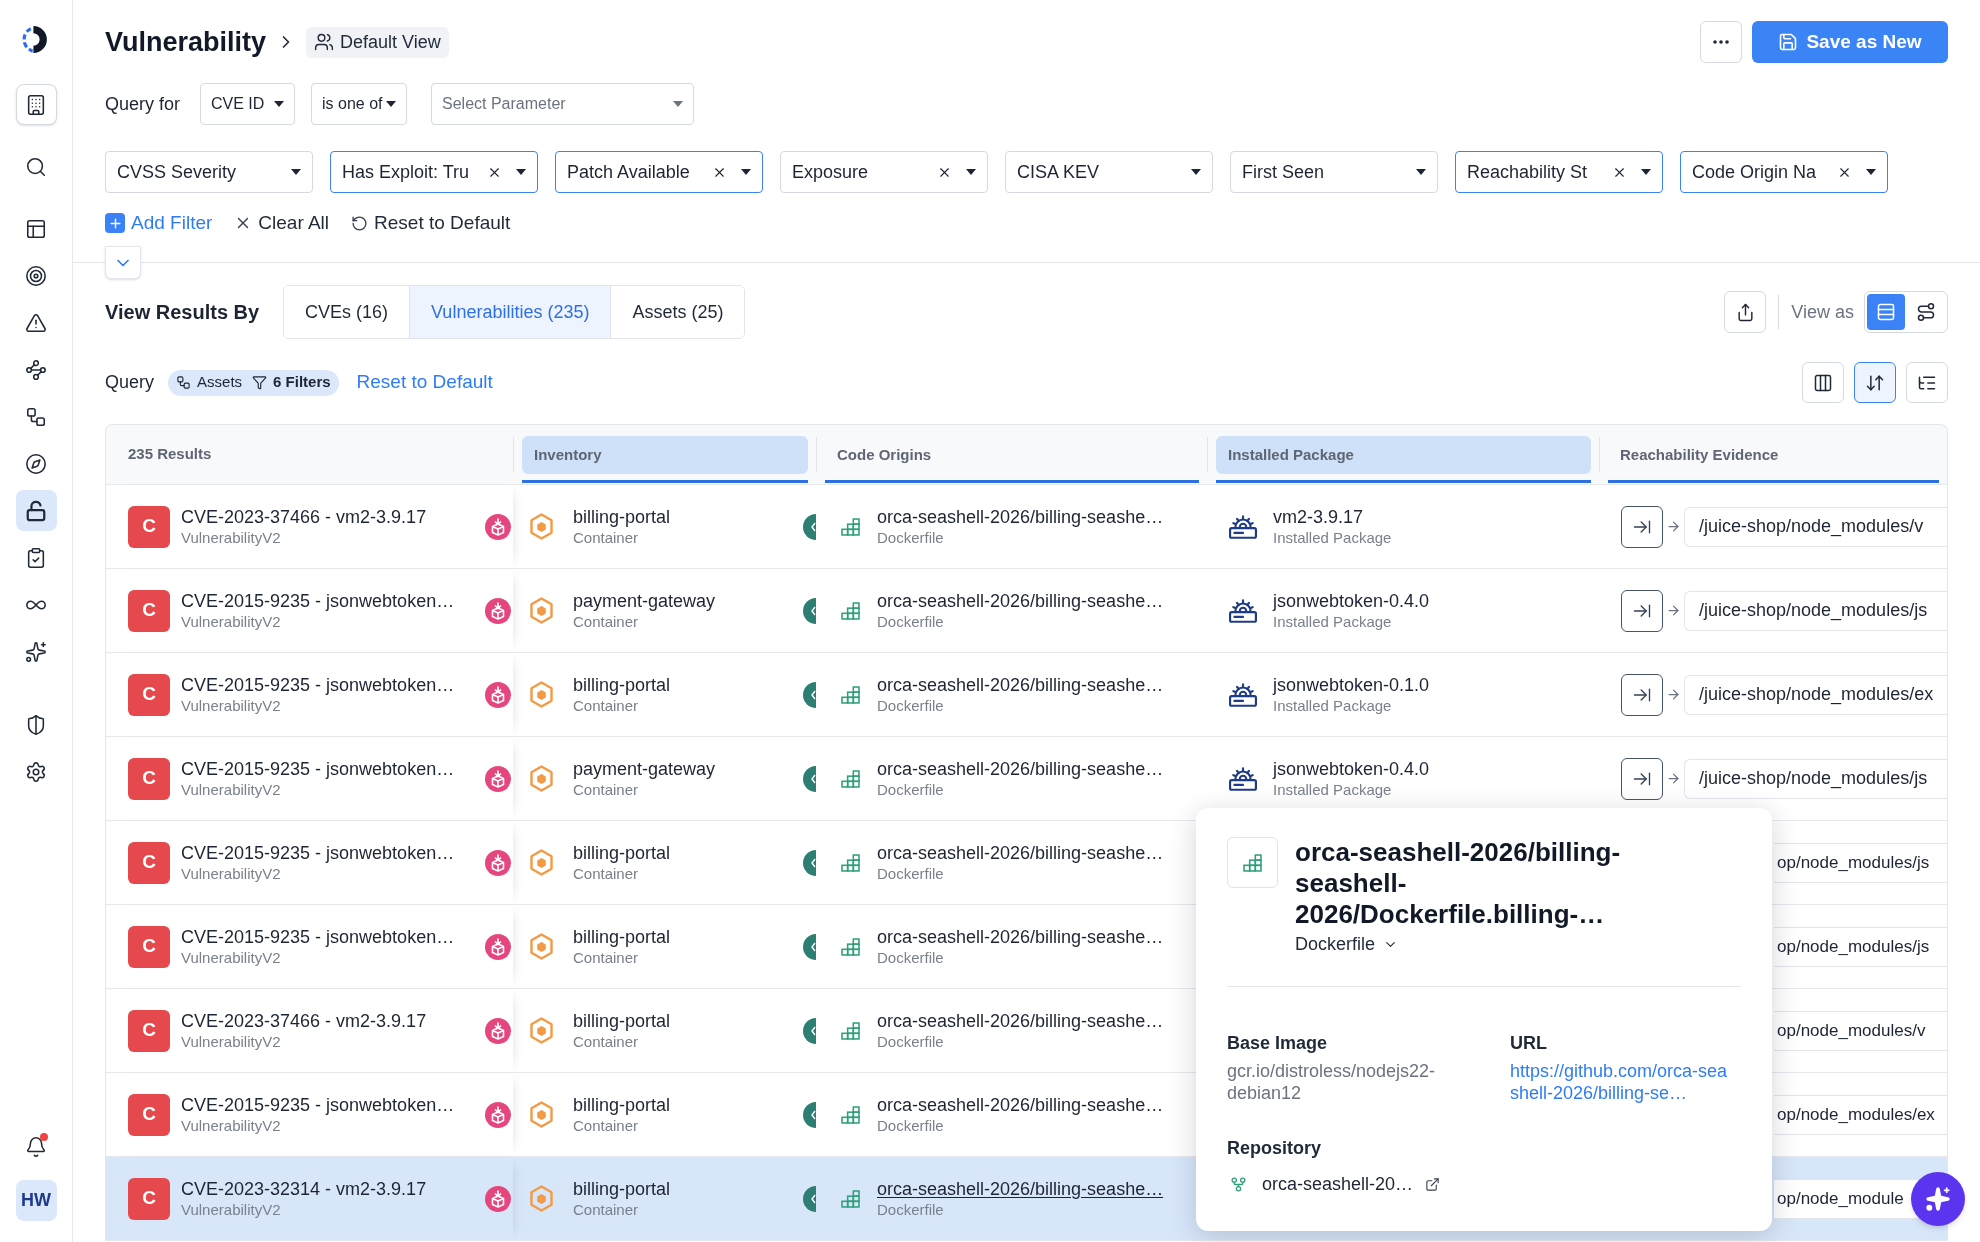 This screenshot has height=1242, width=1980. I want to click on field-select: CVE ID, so click(247, 104).